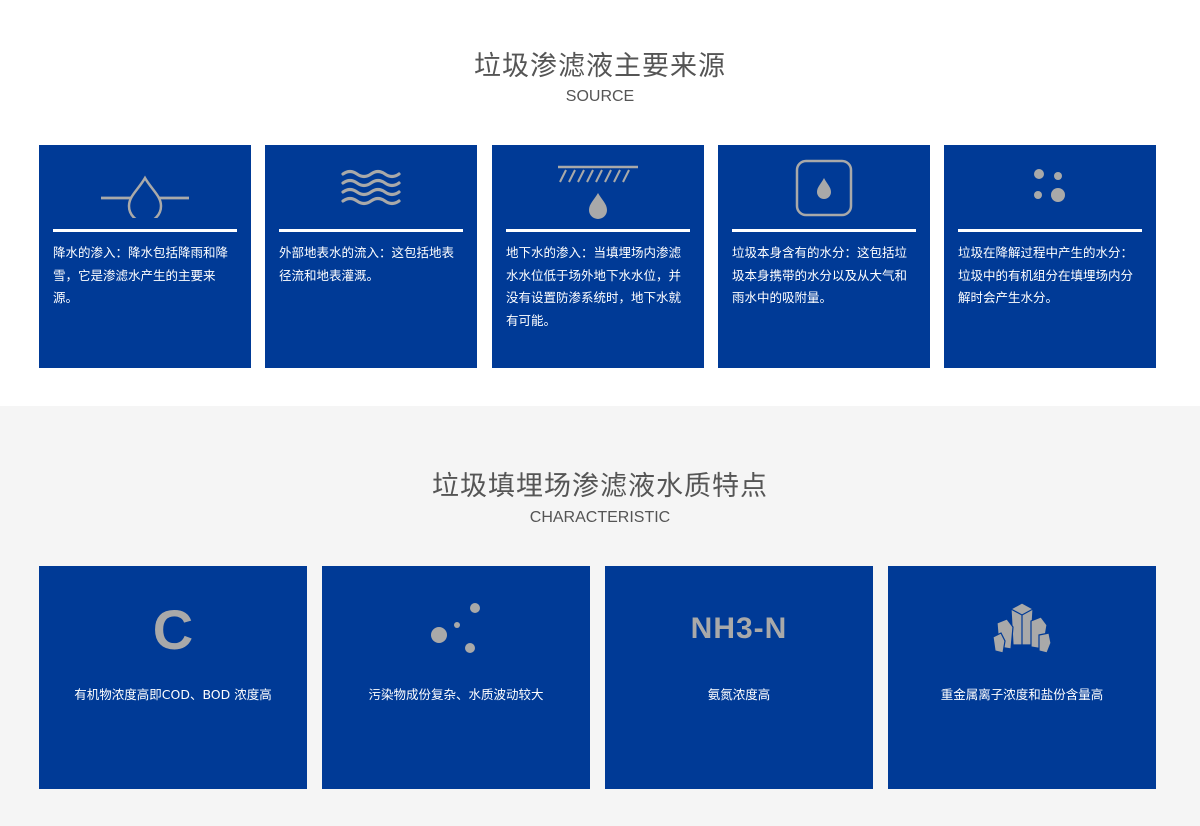 This screenshot has width=1200, height=826. I want to click on boxed-drop-icon, so click(824, 188).